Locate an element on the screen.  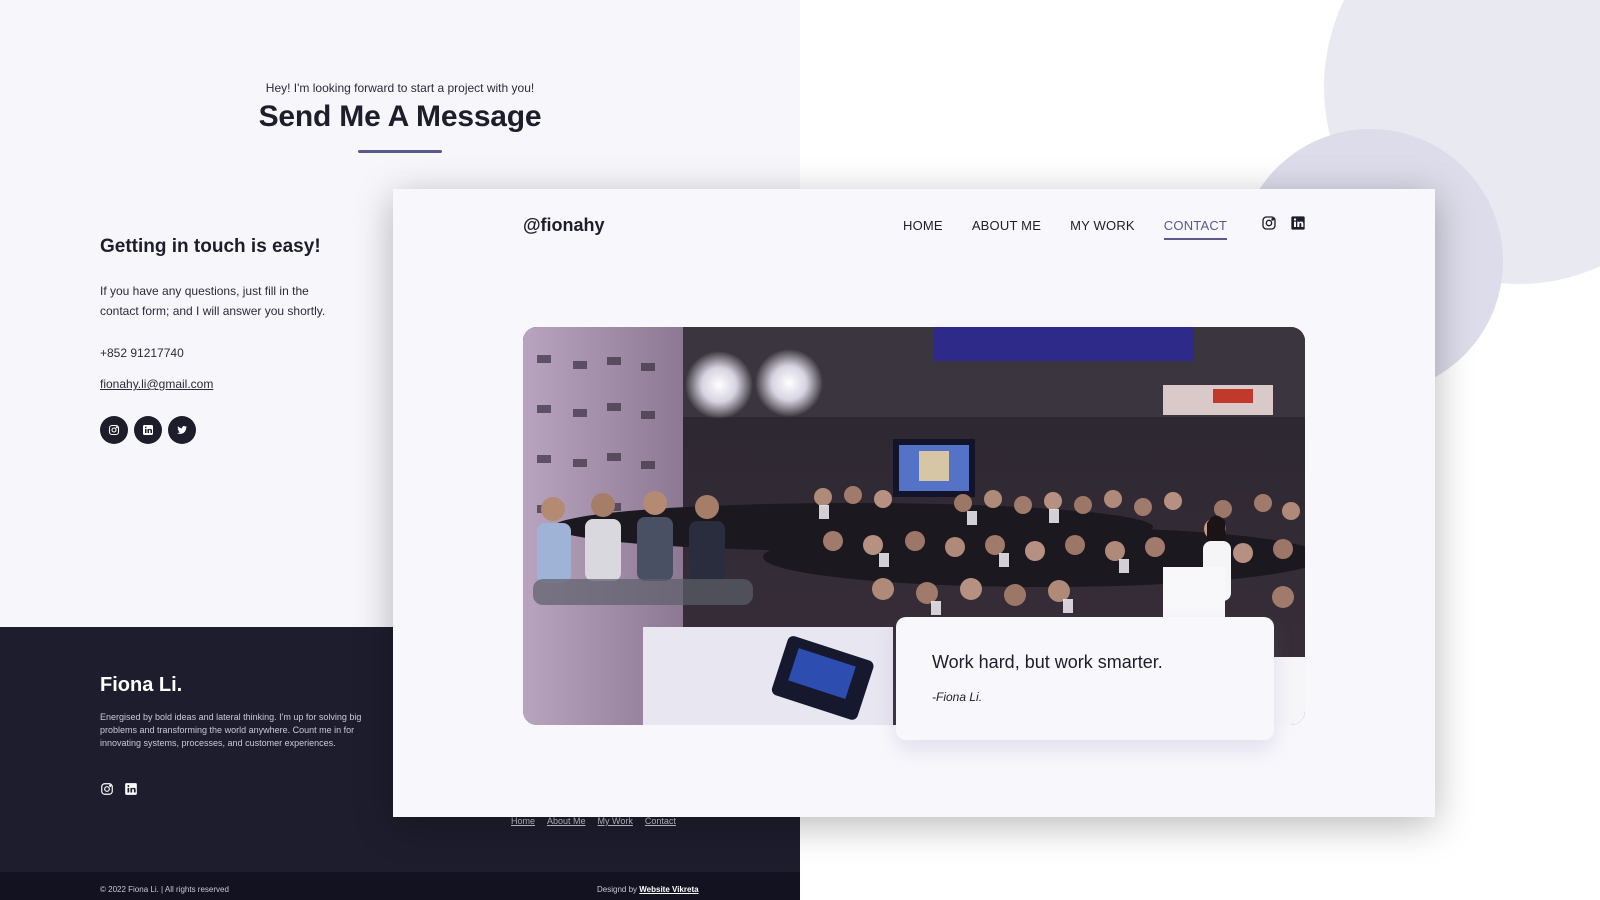
instagram-button is located at coordinates (114, 430).